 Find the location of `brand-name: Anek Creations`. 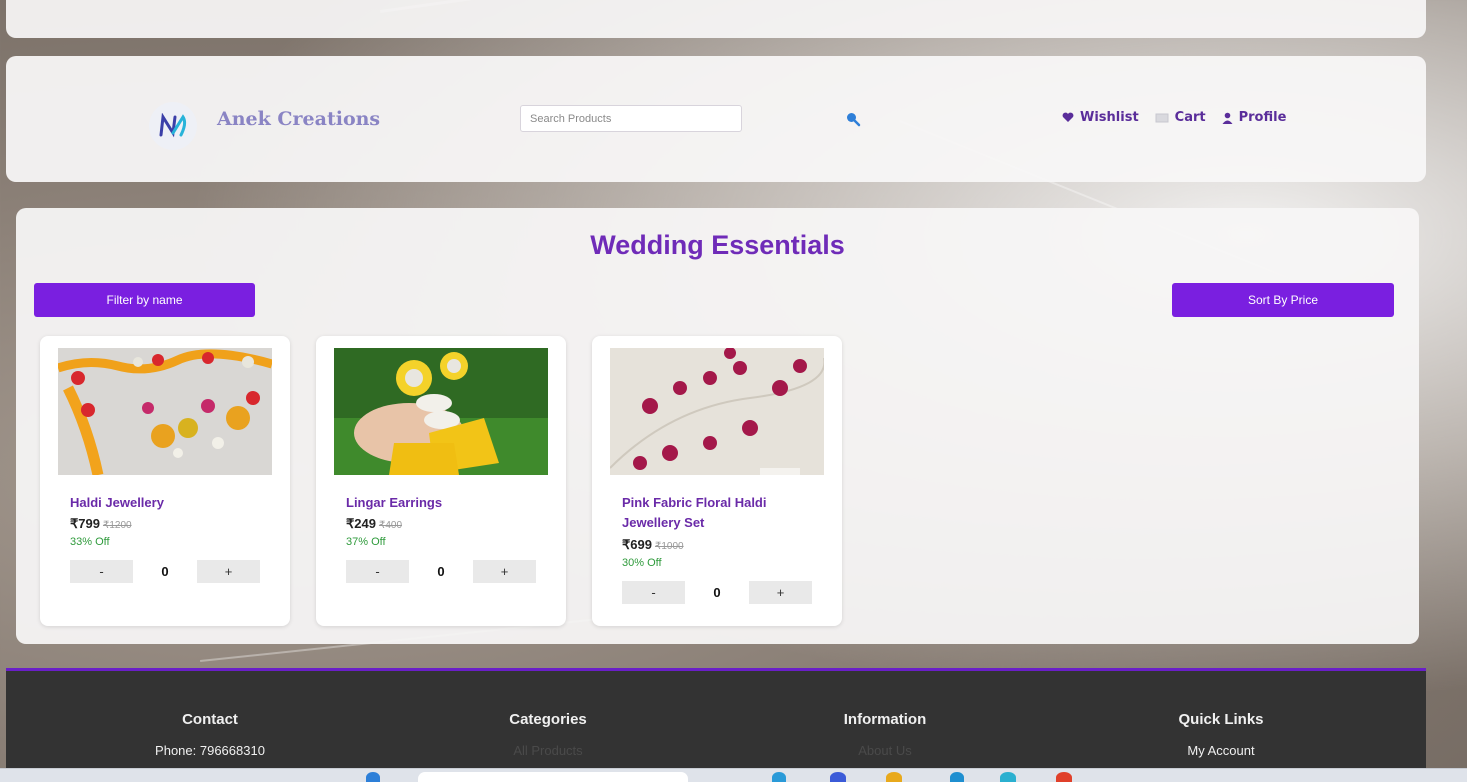

brand-name: Anek Creations is located at coordinates (298, 119).